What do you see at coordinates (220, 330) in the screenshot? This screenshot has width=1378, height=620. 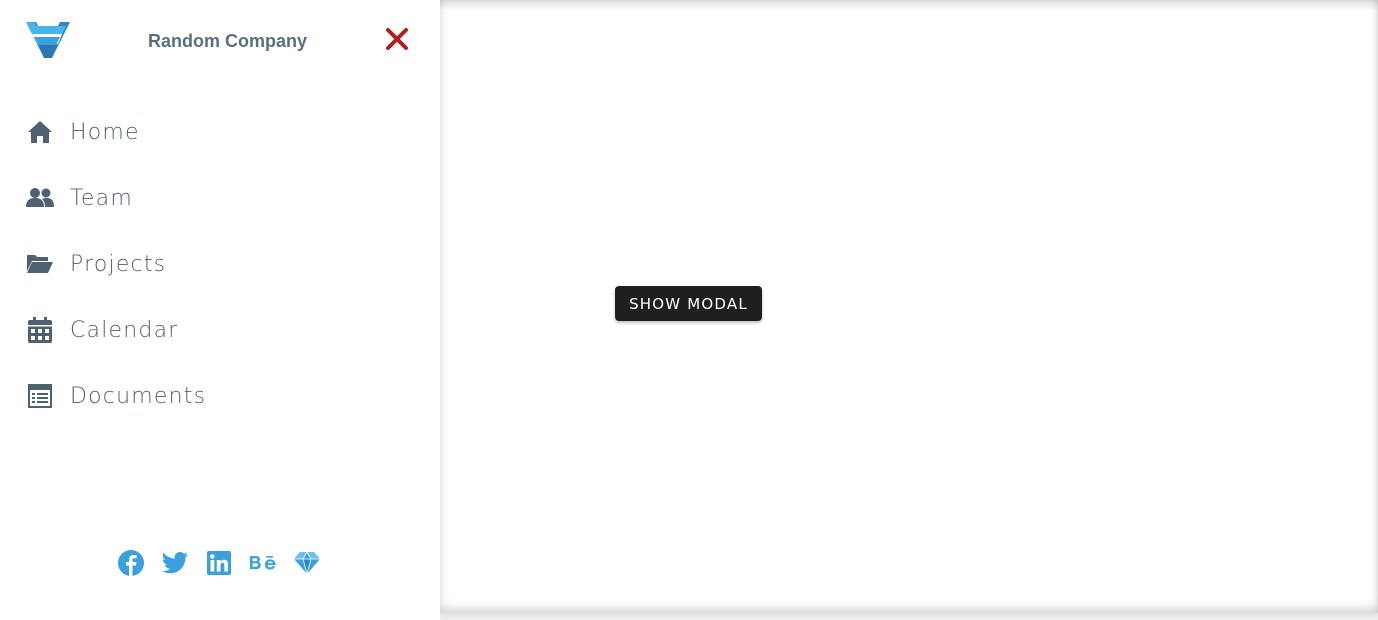 I see `sidebar-item-calendar: Calendar` at bounding box center [220, 330].